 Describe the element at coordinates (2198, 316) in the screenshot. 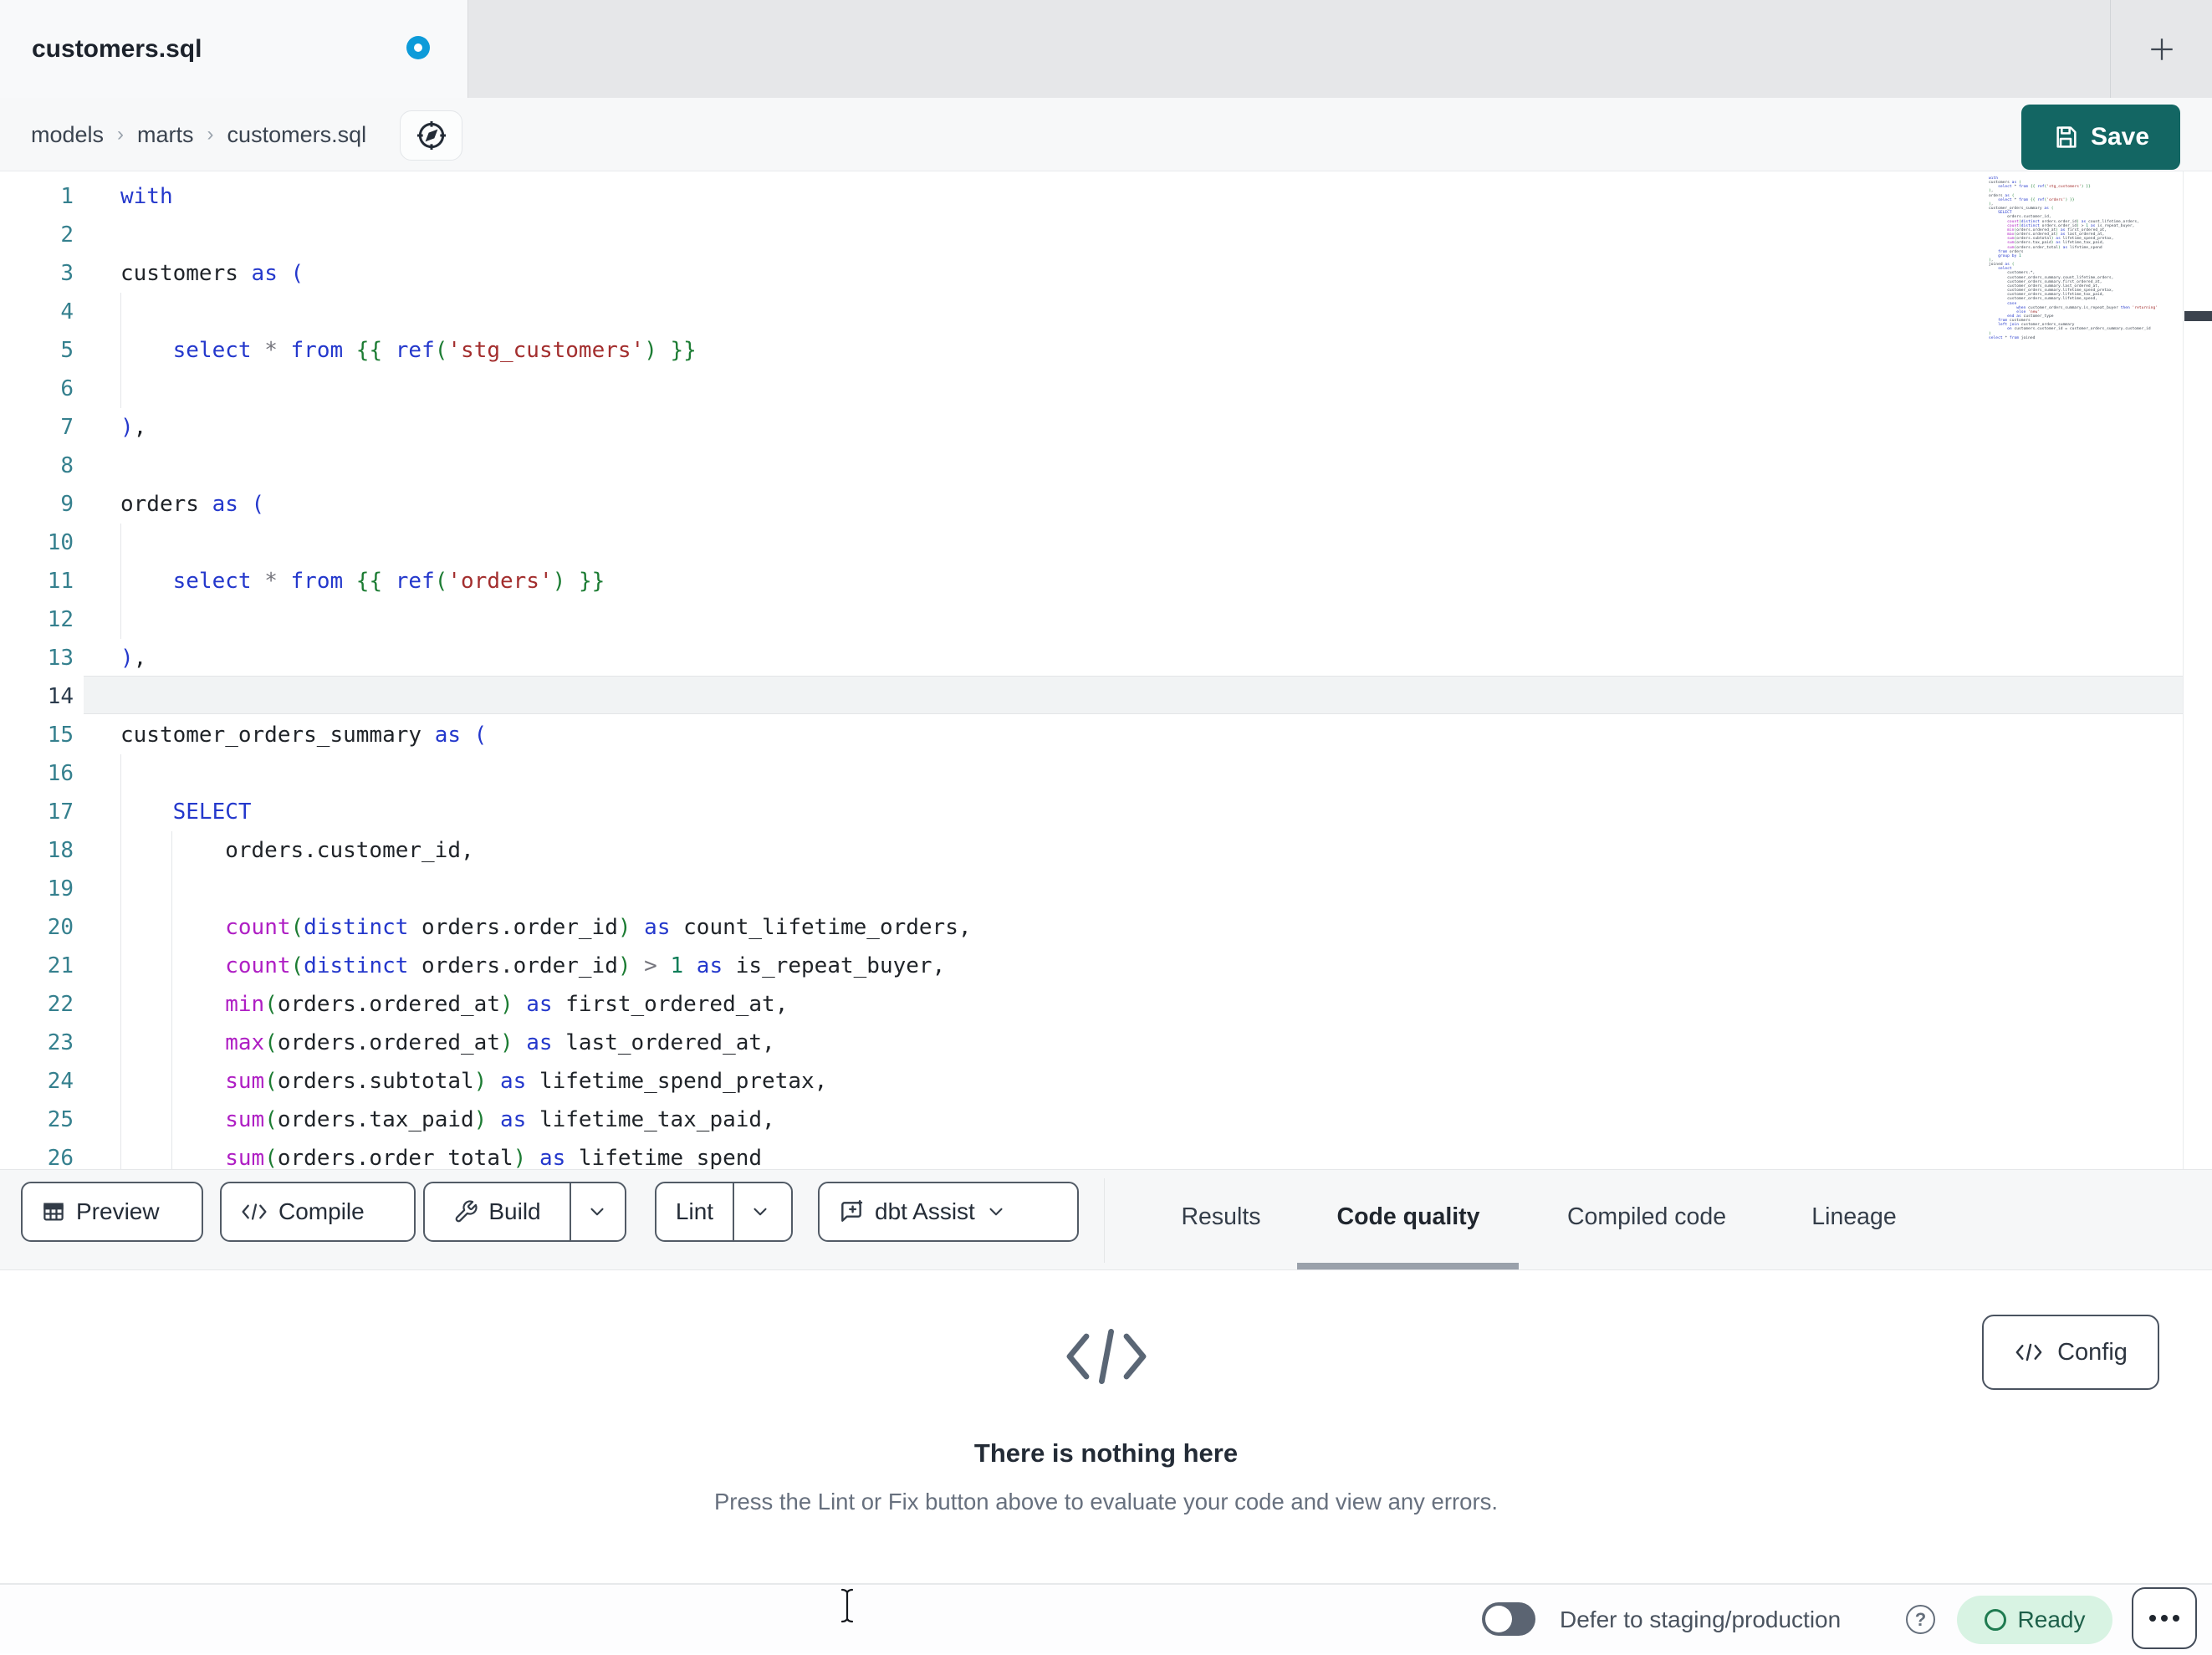

I see `scrollbar-thumb` at that location.